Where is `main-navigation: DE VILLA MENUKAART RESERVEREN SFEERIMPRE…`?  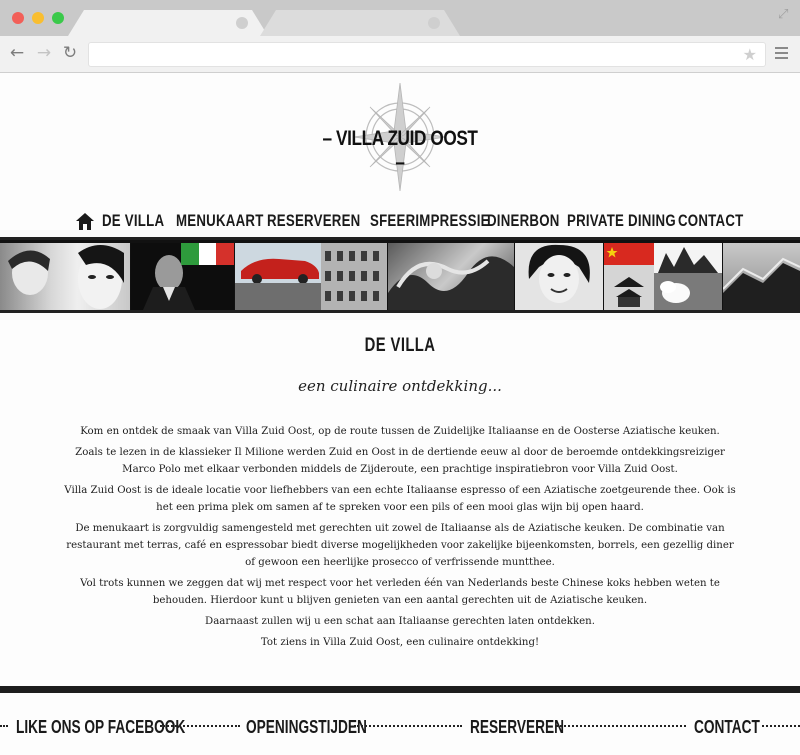 main-navigation: DE VILLA MENUKAART RESERVEREN SFEERIMPRE… is located at coordinates (400, 223).